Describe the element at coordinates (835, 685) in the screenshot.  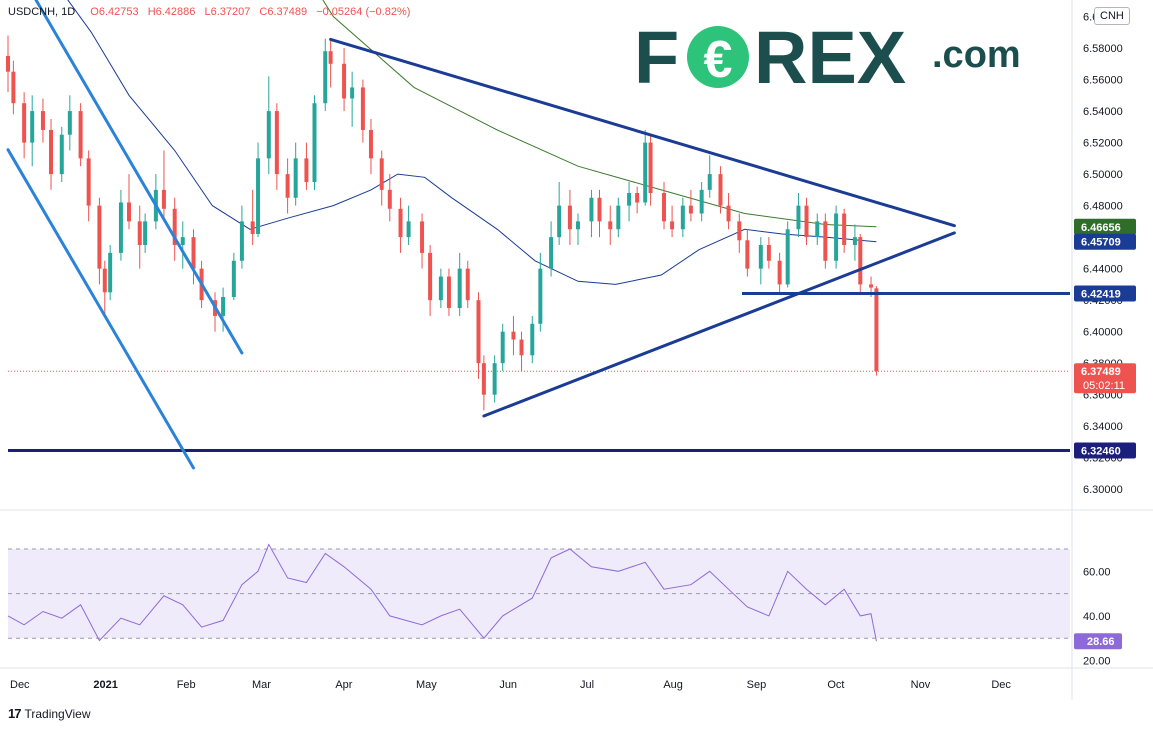
I see `time-tick-label: Oct` at that location.